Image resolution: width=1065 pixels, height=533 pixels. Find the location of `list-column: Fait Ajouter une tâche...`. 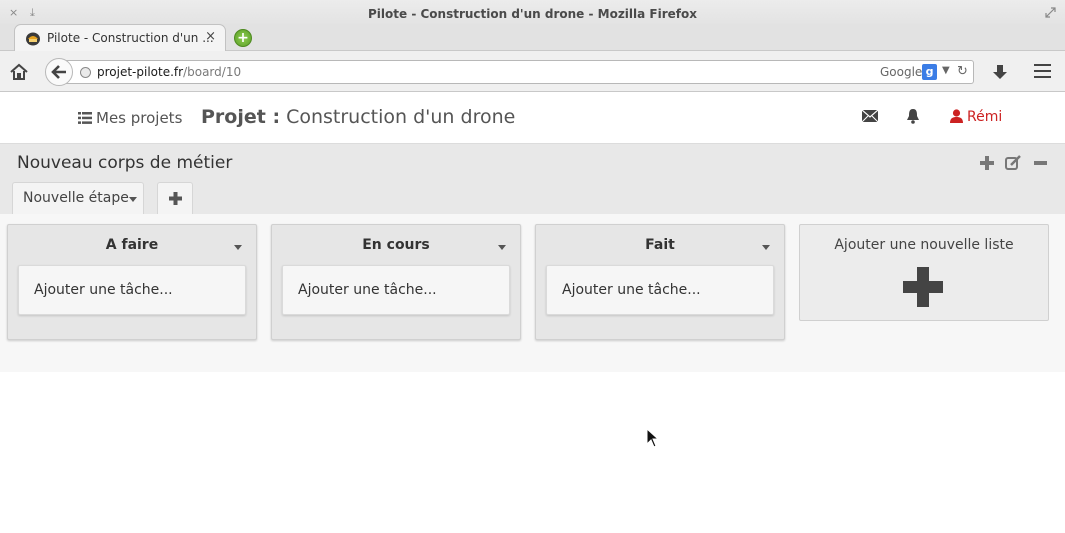

list-column: Fait Ajouter une tâche... is located at coordinates (660, 282).